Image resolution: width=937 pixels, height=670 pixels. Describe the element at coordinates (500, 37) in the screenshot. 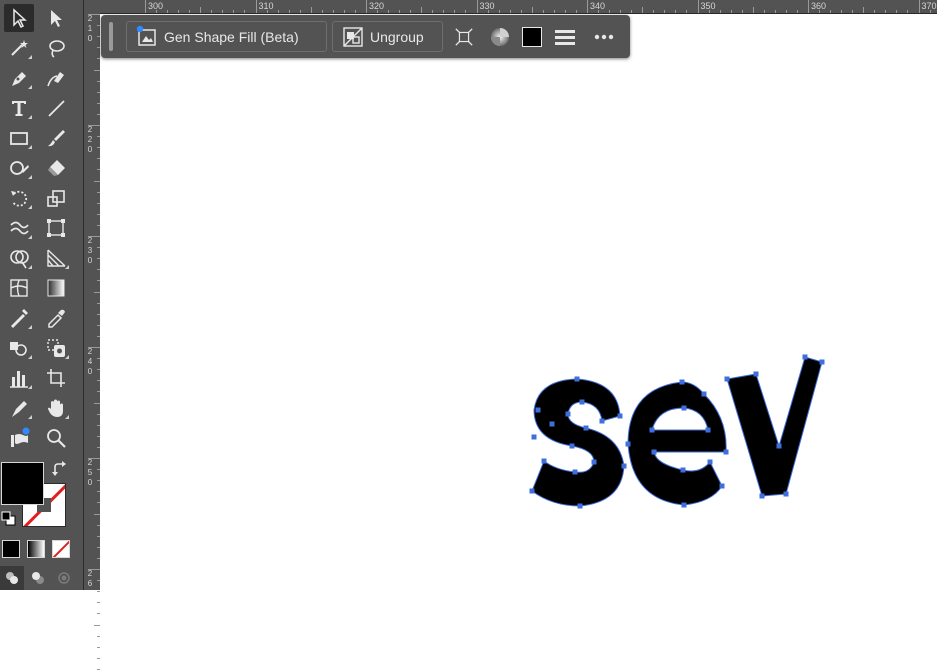

I see `recolor-icon` at that location.